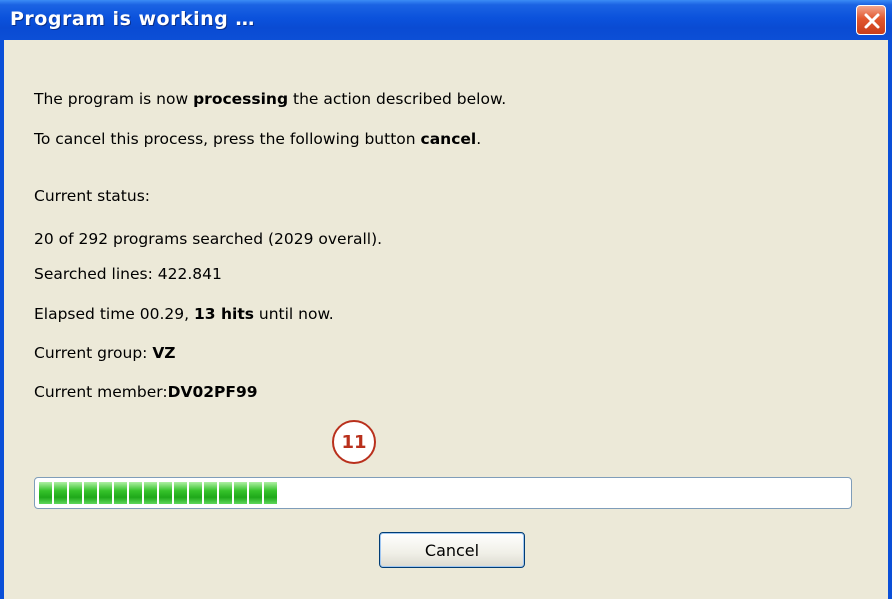 The image size is (892, 599). What do you see at coordinates (293, 314) in the screenshot?
I see `elapsed-text: until now.` at bounding box center [293, 314].